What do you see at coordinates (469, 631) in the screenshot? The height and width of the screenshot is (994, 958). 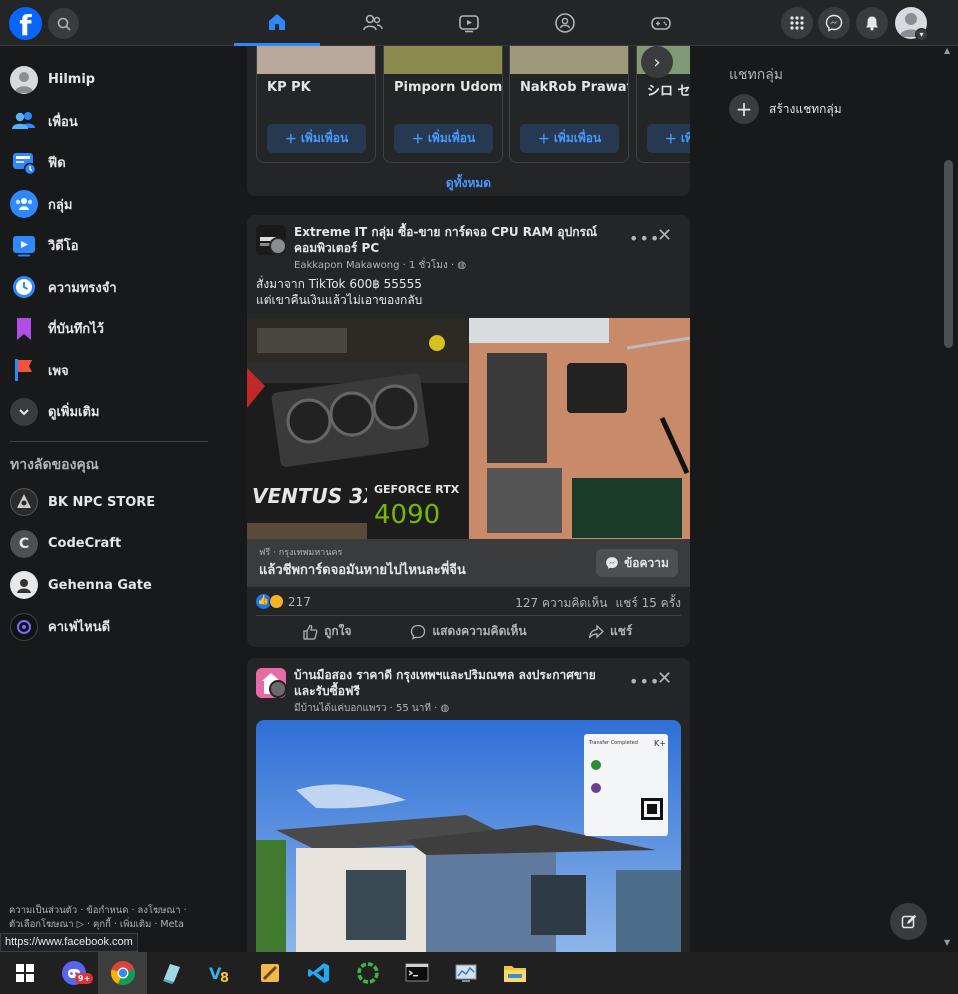 I see `comment-button: แสดงความคิดเห็น` at bounding box center [469, 631].